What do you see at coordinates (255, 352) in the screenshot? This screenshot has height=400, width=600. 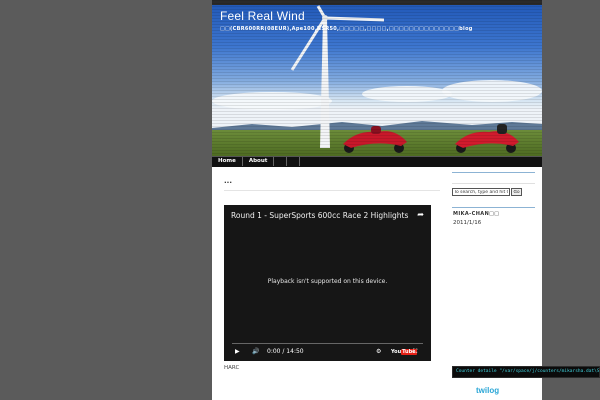 I see `volume-icon: 🔊` at bounding box center [255, 352].